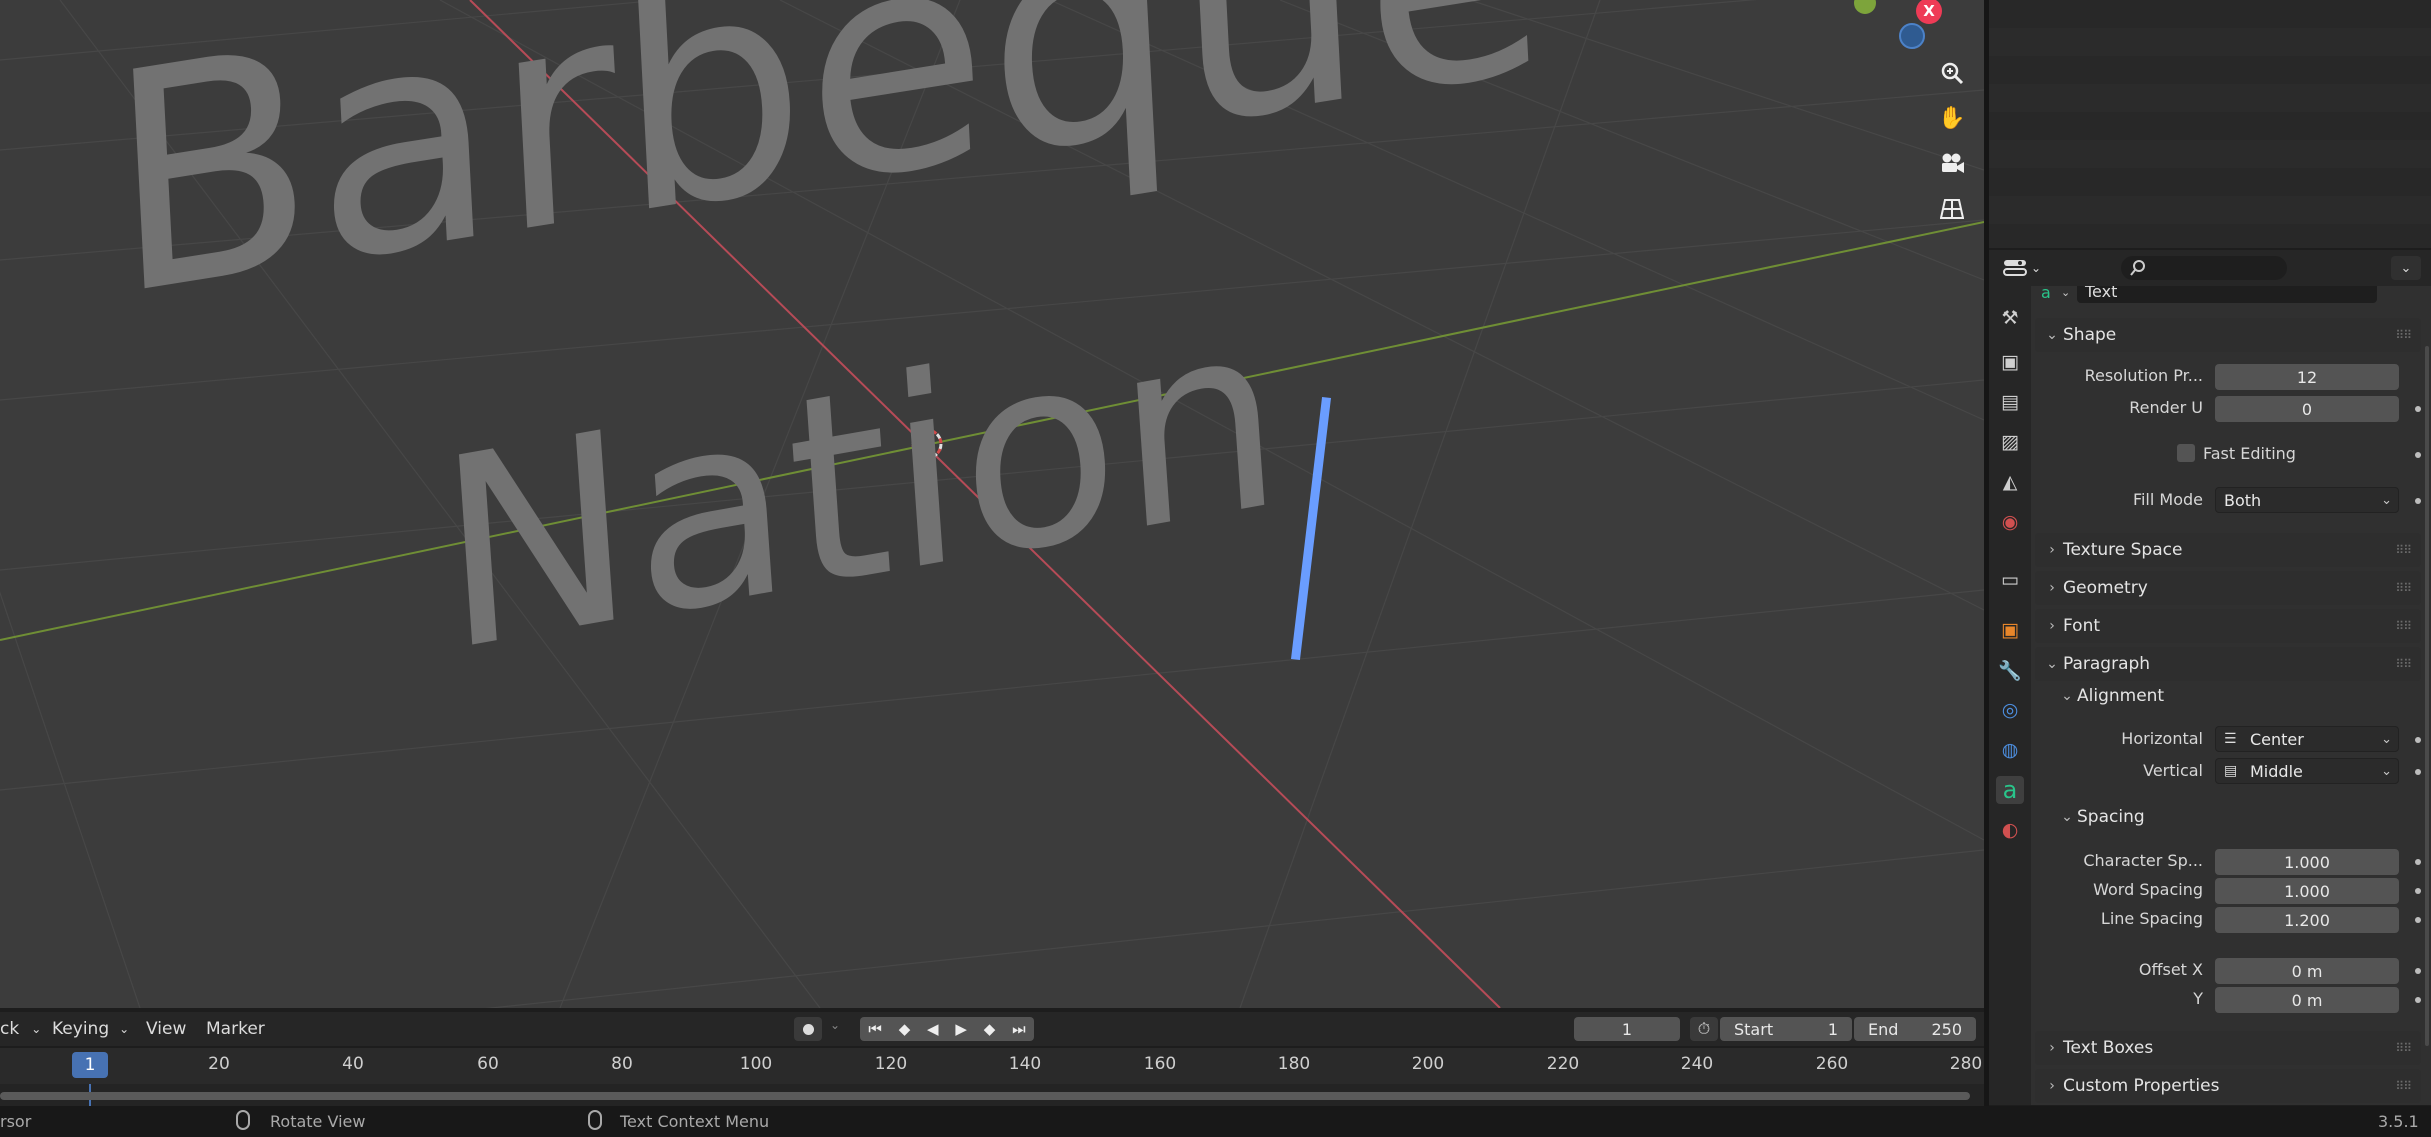 This screenshot has width=2431, height=1137. I want to click on align-middle-icon: ▤, so click(2231, 771).